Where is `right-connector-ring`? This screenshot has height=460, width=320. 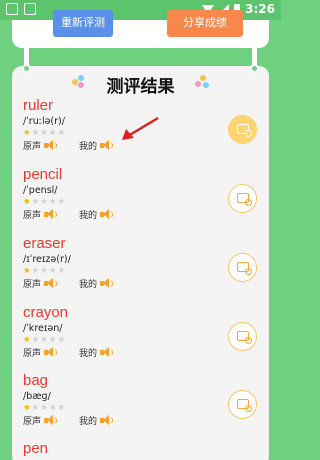 right-connector-ring is located at coordinates (254, 68).